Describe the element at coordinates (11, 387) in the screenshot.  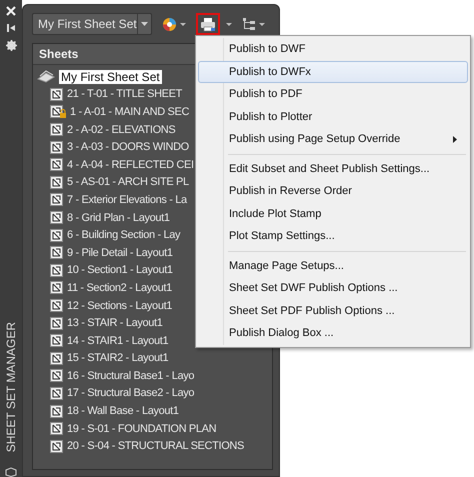
I see `palette-title: SHEET SET MANAGER` at that location.